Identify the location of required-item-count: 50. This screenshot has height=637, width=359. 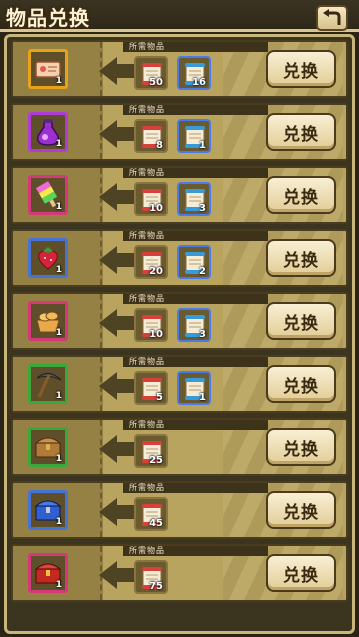
(156, 82).